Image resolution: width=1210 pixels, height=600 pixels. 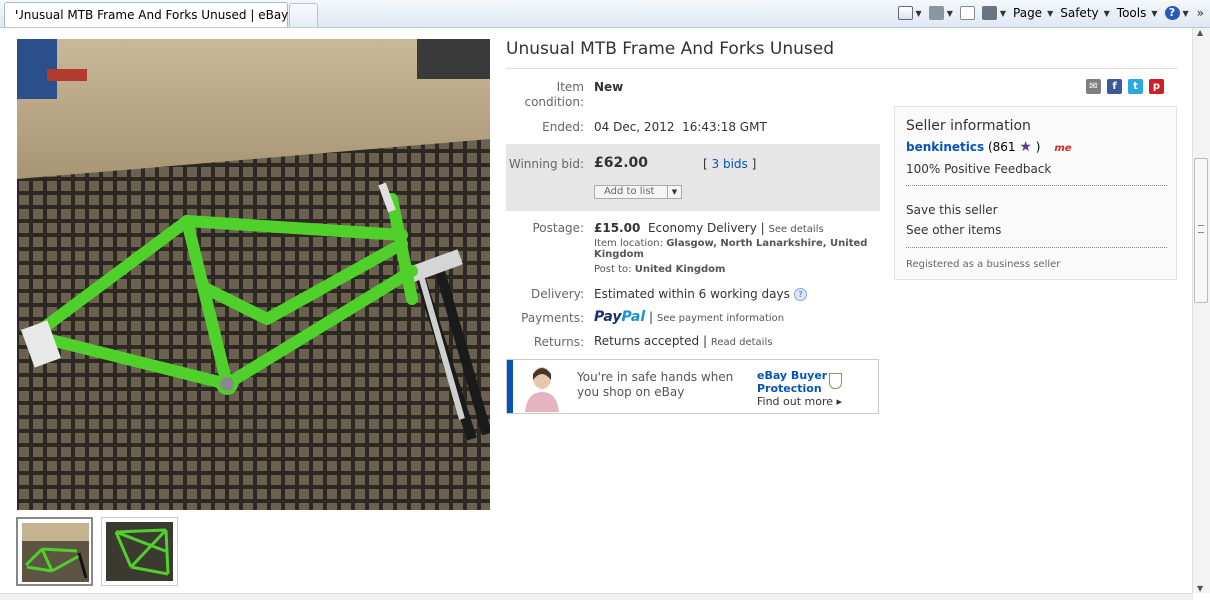 What do you see at coordinates (617, 228) in the screenshot?
I see `postage-price: £15.00` at bounding box center [617, 228].